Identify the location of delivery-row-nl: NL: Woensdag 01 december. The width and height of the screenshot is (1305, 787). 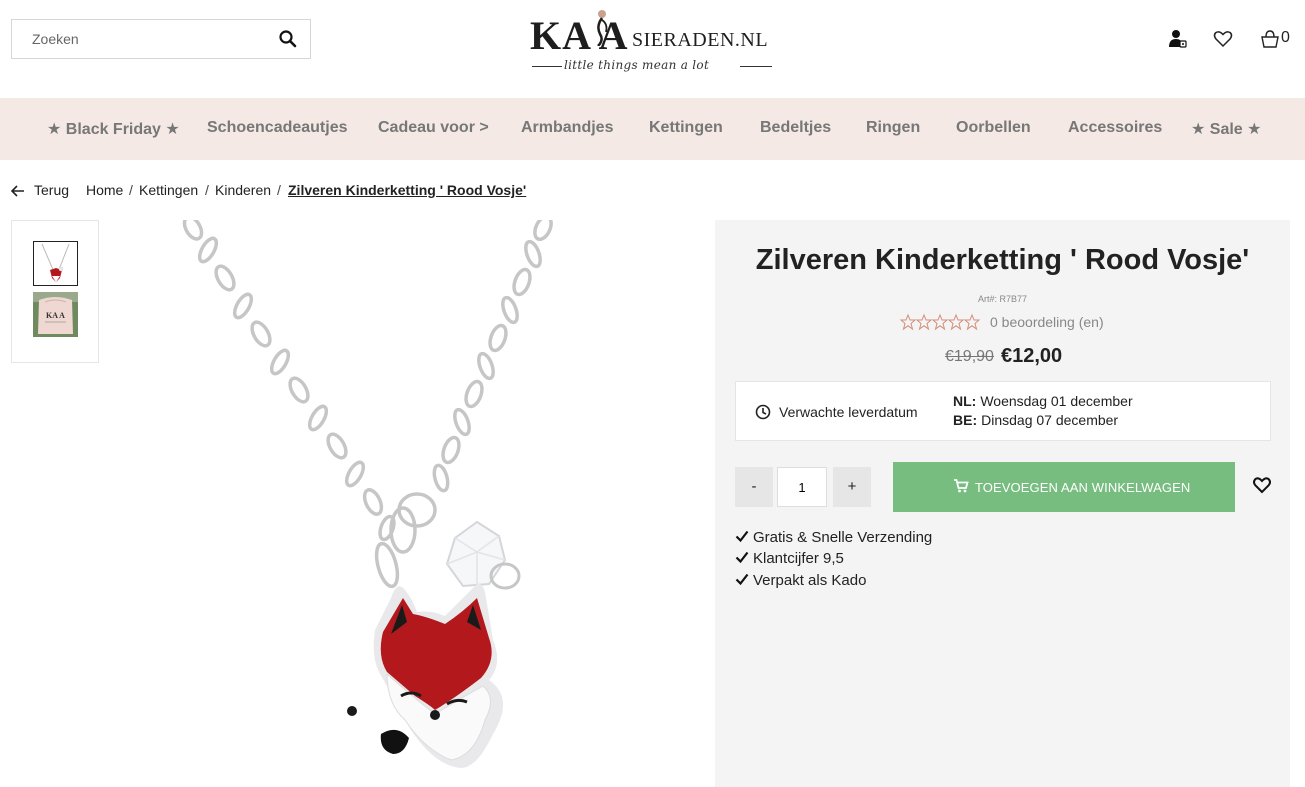
(1043, 401).